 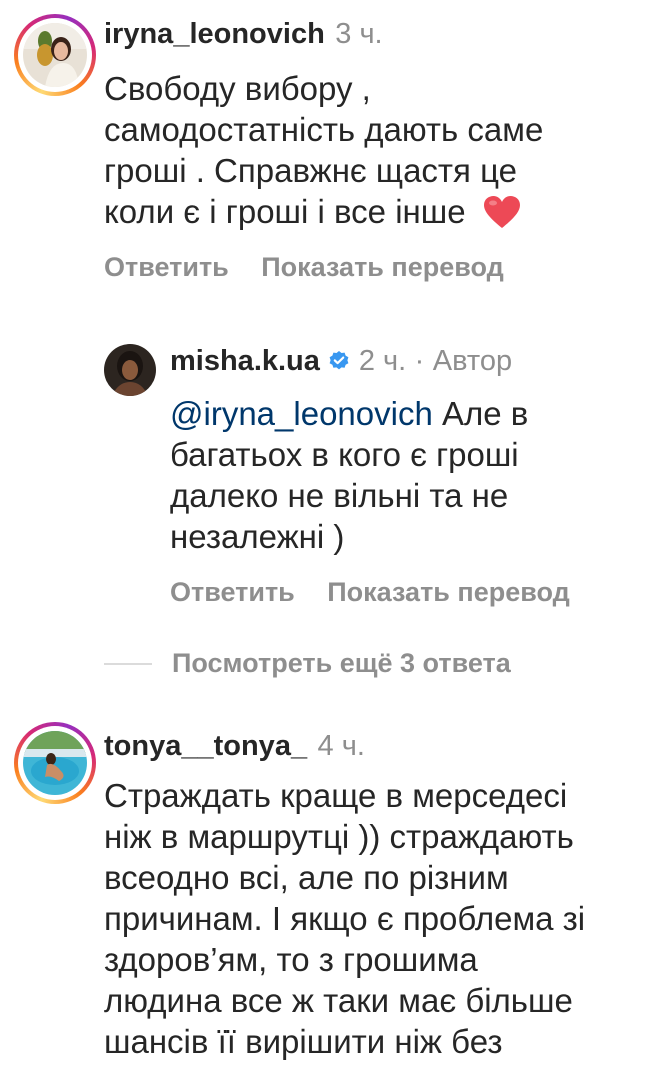 I want to click on comment-time: 4 ч., so click(x=341, y=746).